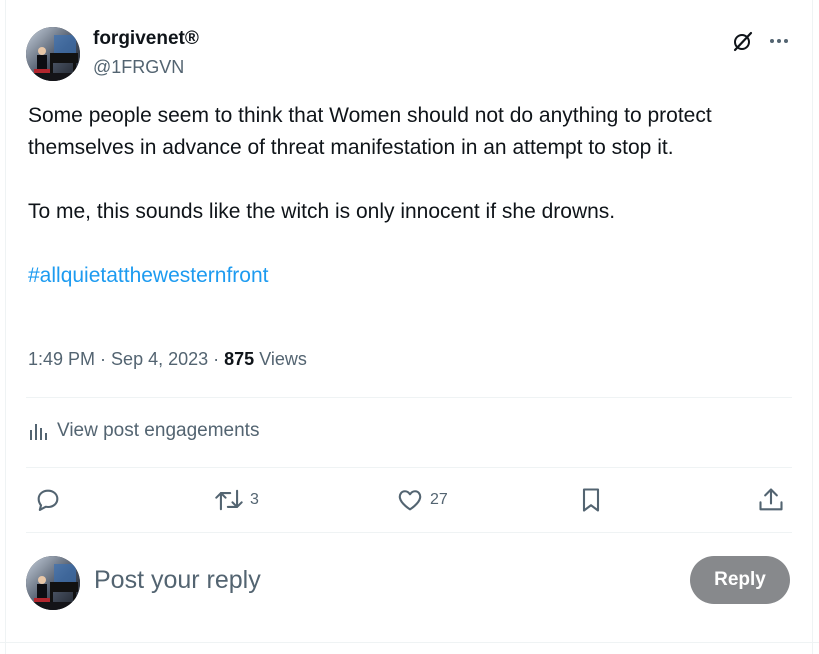  I want to click on submit-reply-button: Reply, so click(740, 580).